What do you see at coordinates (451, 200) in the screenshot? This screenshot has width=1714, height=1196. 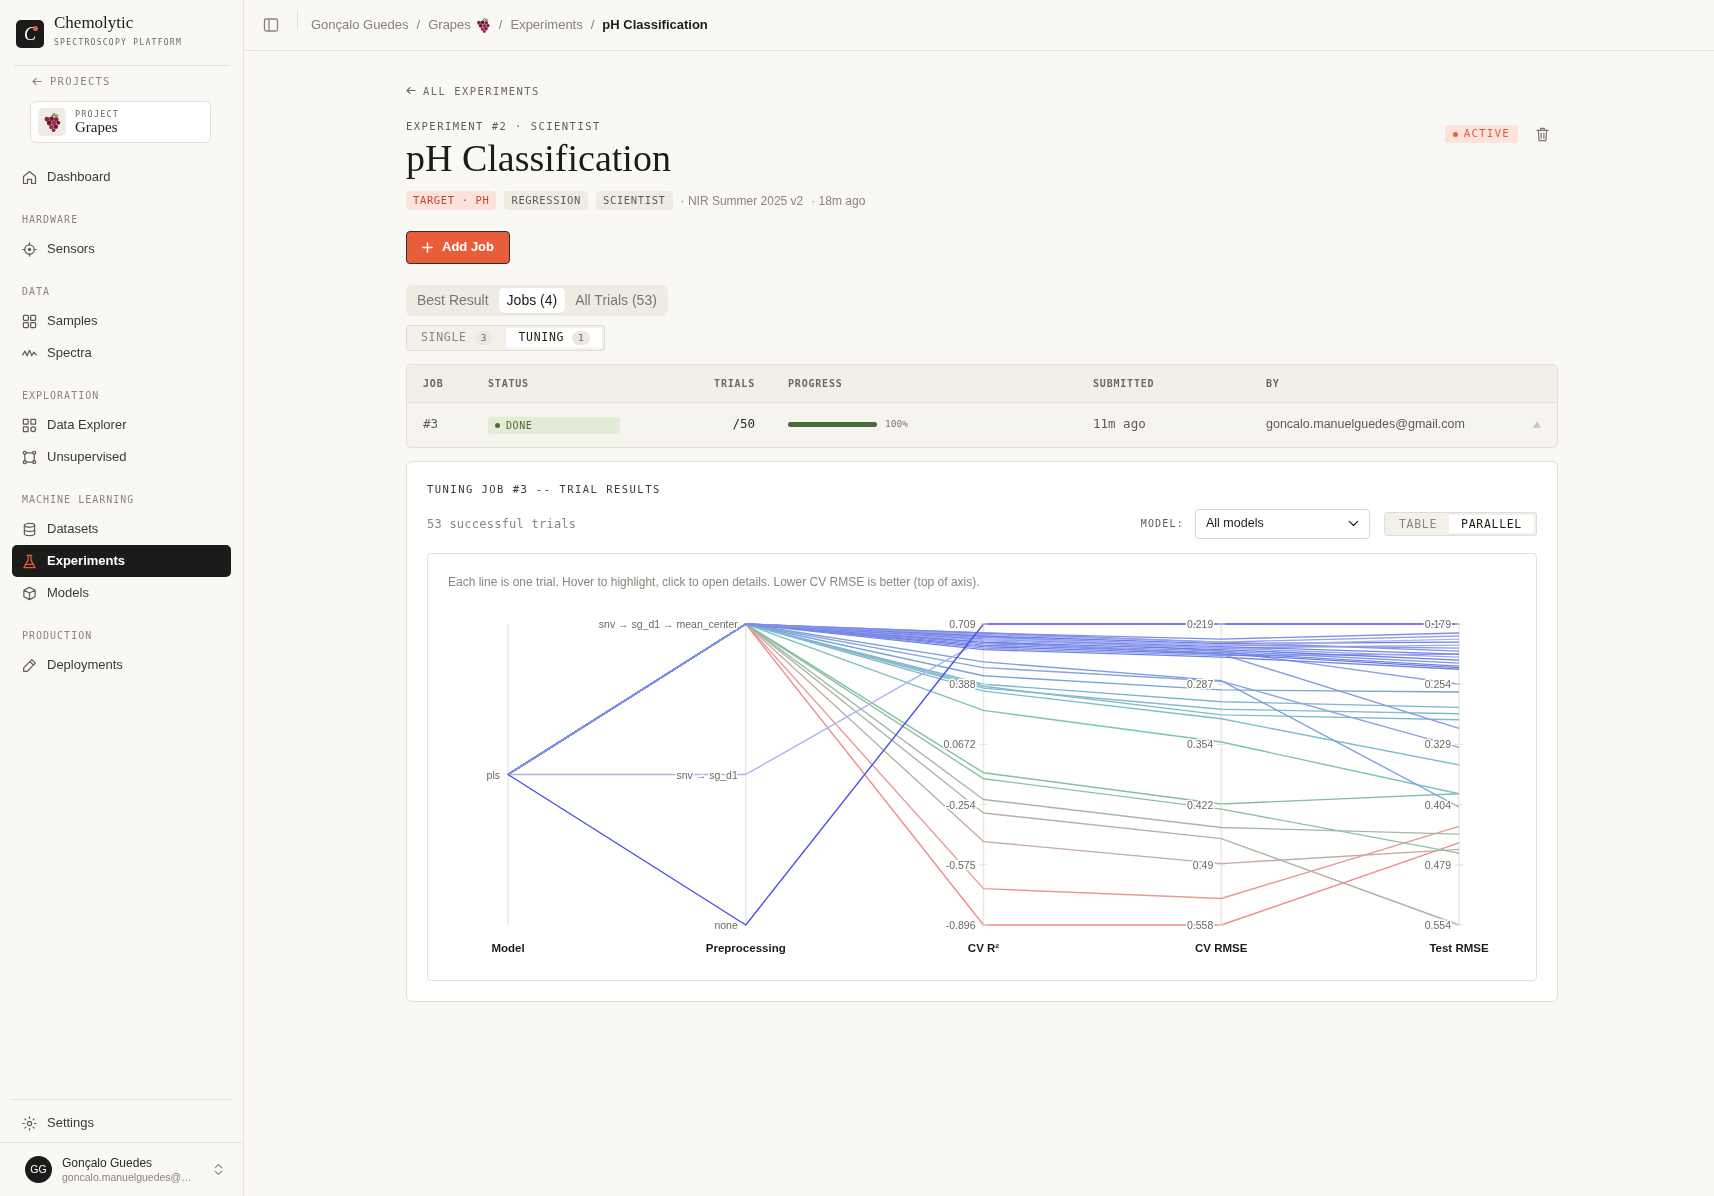 I see `tag: TARGET · PH` at bounding box center [451, 200].